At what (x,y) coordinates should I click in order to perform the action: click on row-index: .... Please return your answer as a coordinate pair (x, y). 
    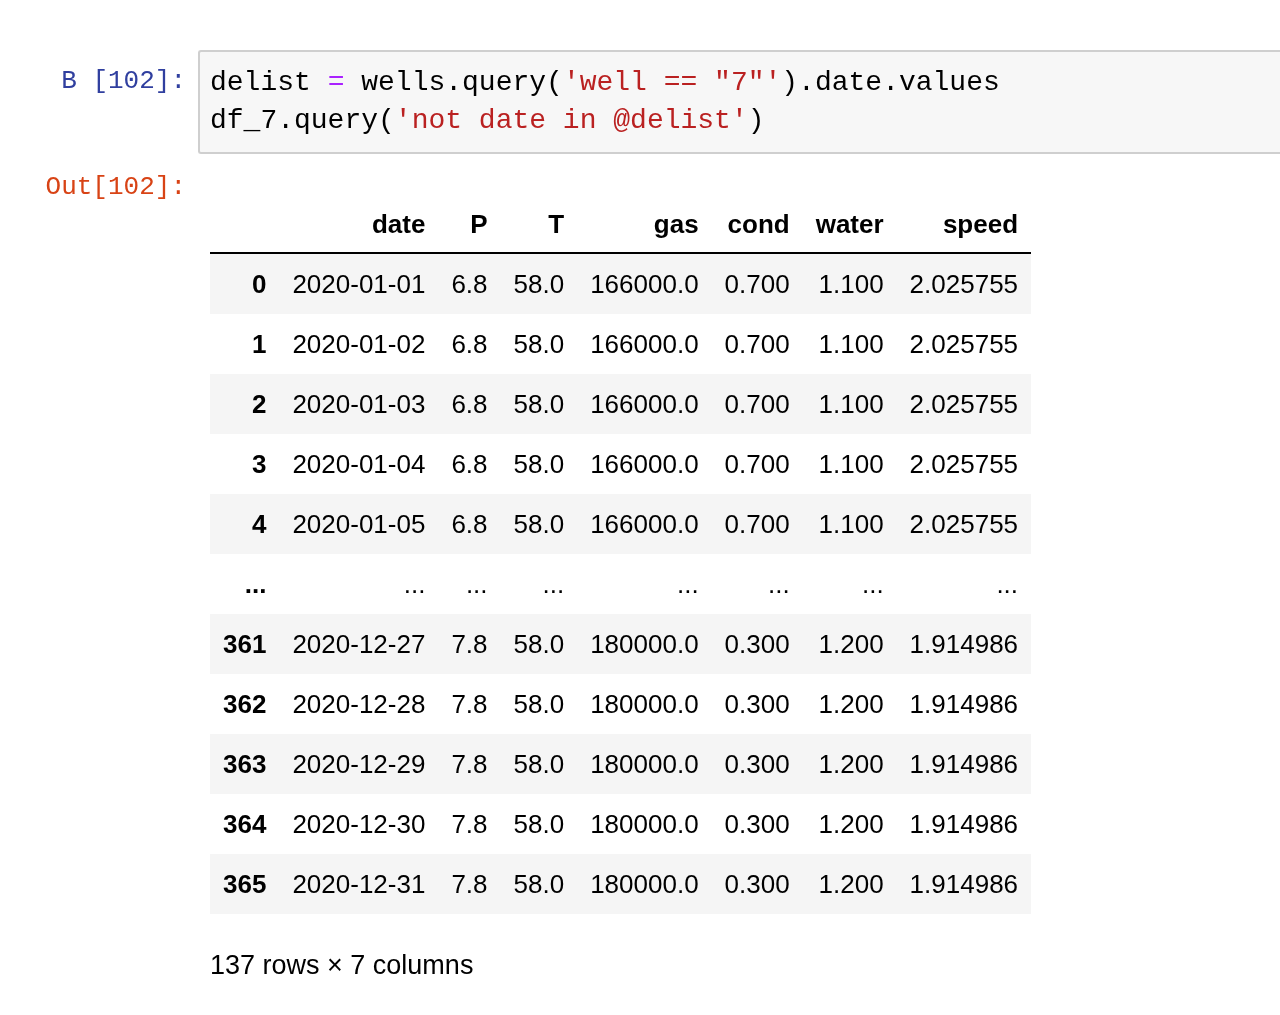
    Looking at the image, I should click on (245, 584).